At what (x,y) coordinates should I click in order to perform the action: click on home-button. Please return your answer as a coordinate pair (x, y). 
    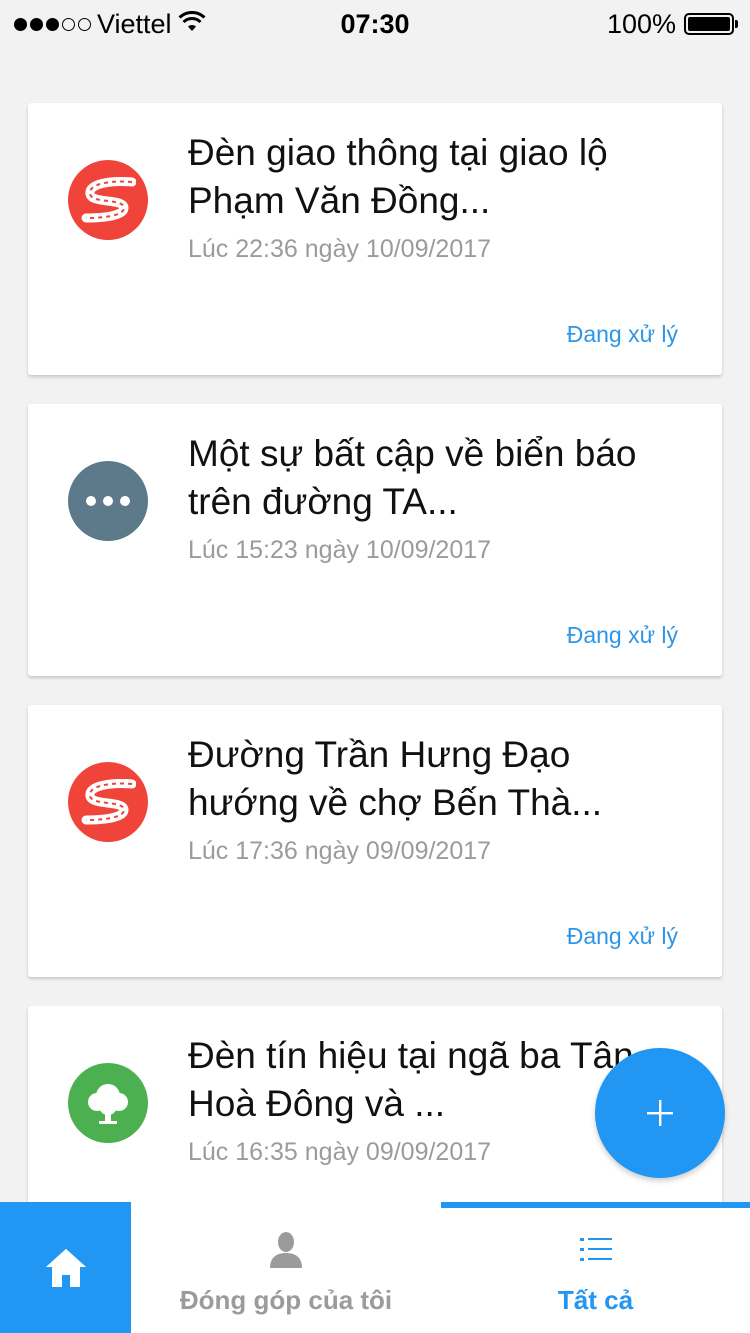
    Looking at the image, I should click on (65, 1267).